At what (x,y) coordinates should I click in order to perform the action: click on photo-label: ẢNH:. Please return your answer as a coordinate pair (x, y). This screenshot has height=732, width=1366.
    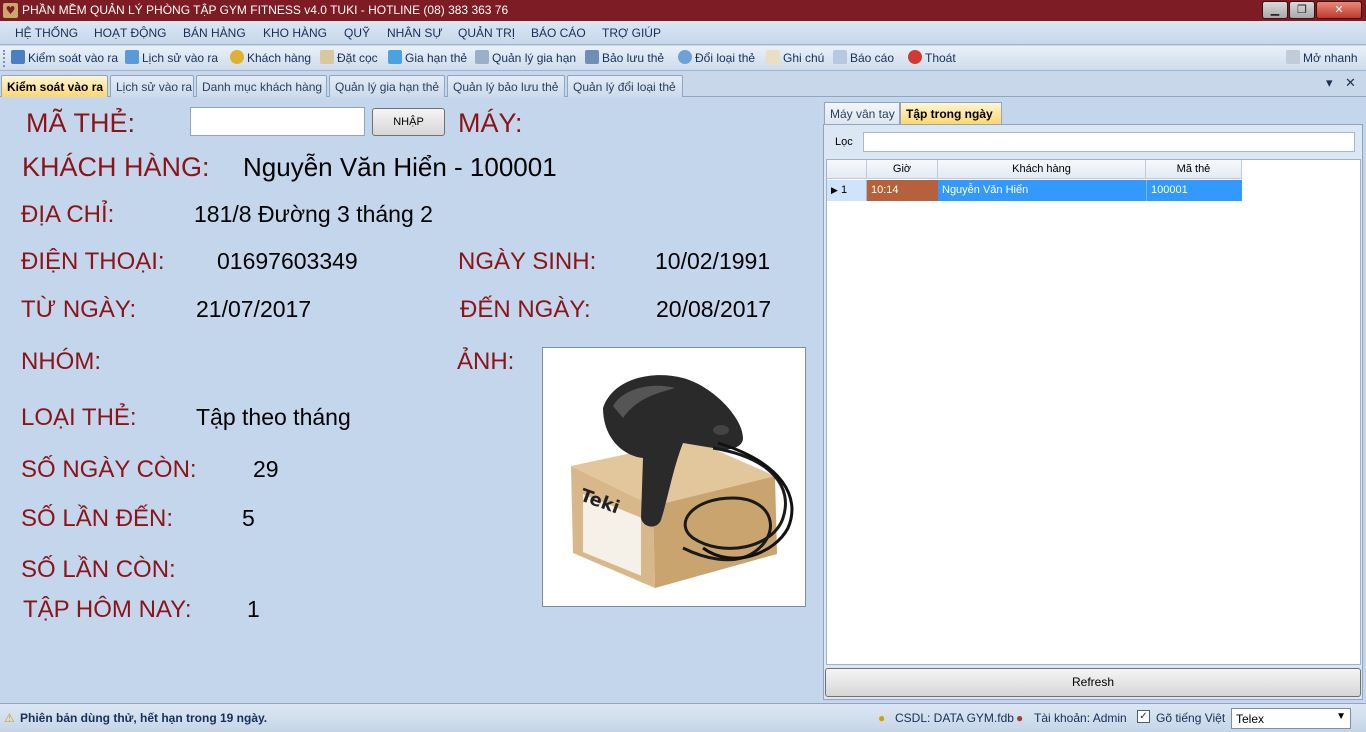
    Looking at the image, I should click on (486, 361).